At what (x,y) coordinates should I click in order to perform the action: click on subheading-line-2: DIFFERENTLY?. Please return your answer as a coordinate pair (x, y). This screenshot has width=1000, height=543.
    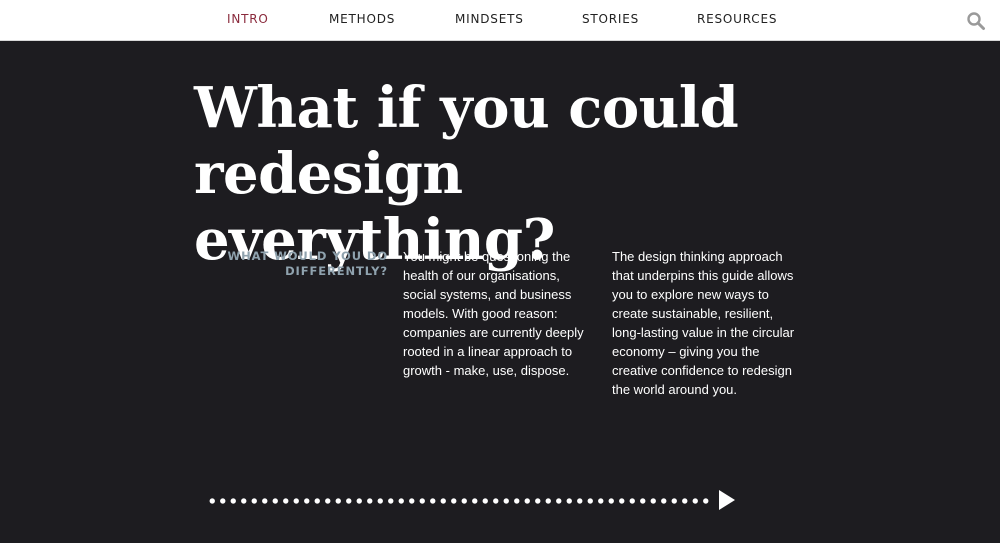
    Looking at the image, I should click on (336, 271).